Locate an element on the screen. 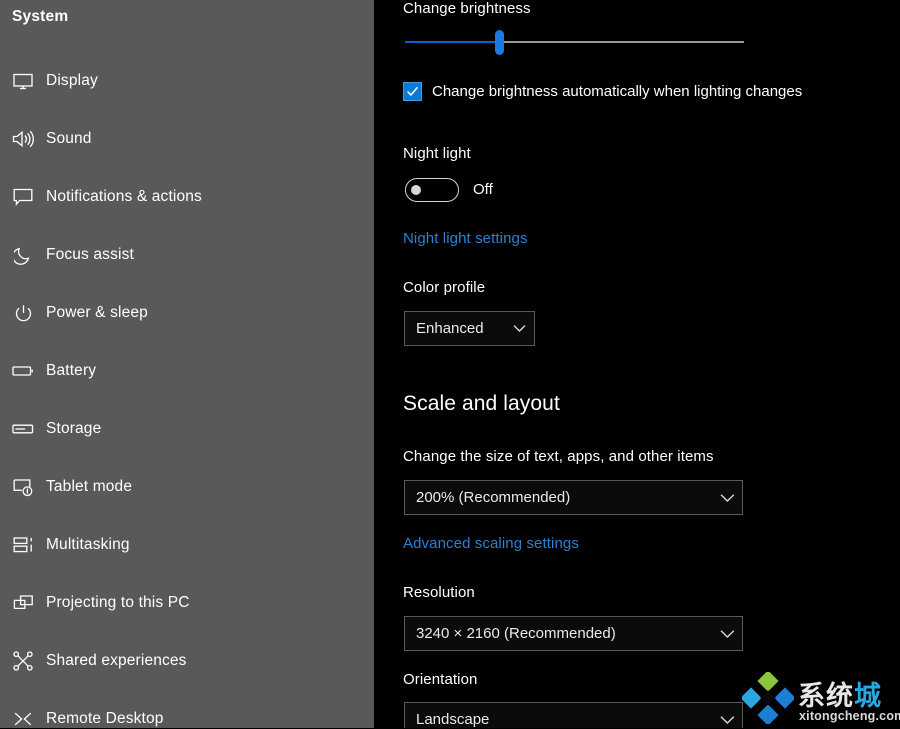 Image resolution: width=900 pixels, height=729 pixels. night-light-state: Off is located at coordinates (483, 189).